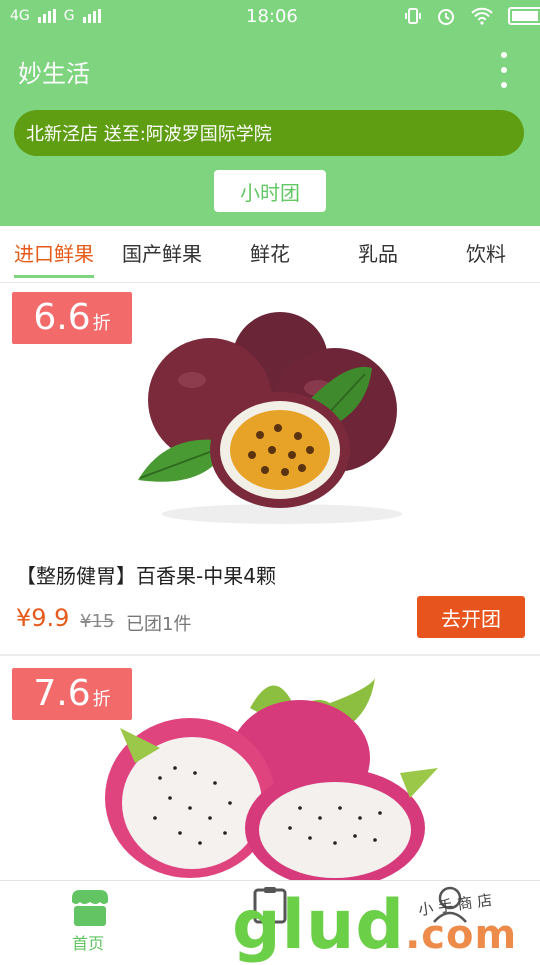 This screenshot has width=540, height=965. I want to click on status-bar: 4G G 18:06, so click(270, 18).